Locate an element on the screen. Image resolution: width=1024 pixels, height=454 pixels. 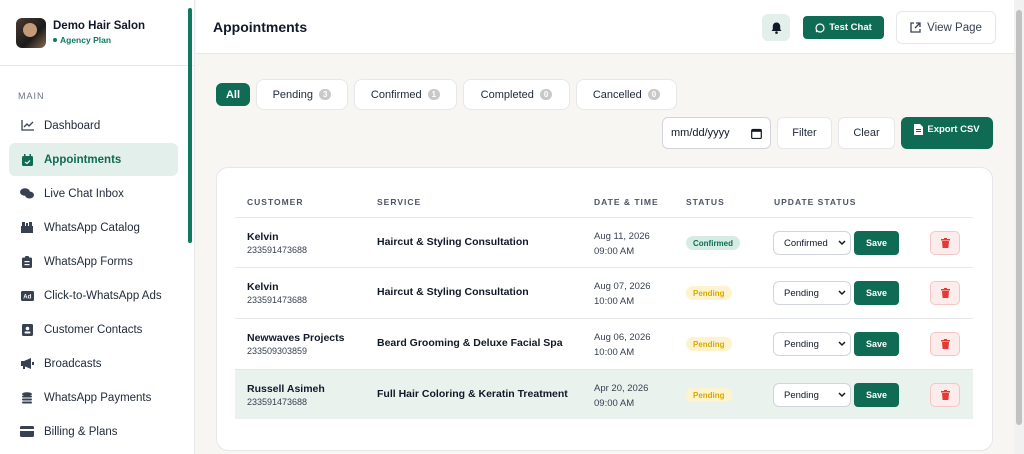
sidebar-item-label: Click-to-WhatsApp Ads is located at coordinates (103, 295).